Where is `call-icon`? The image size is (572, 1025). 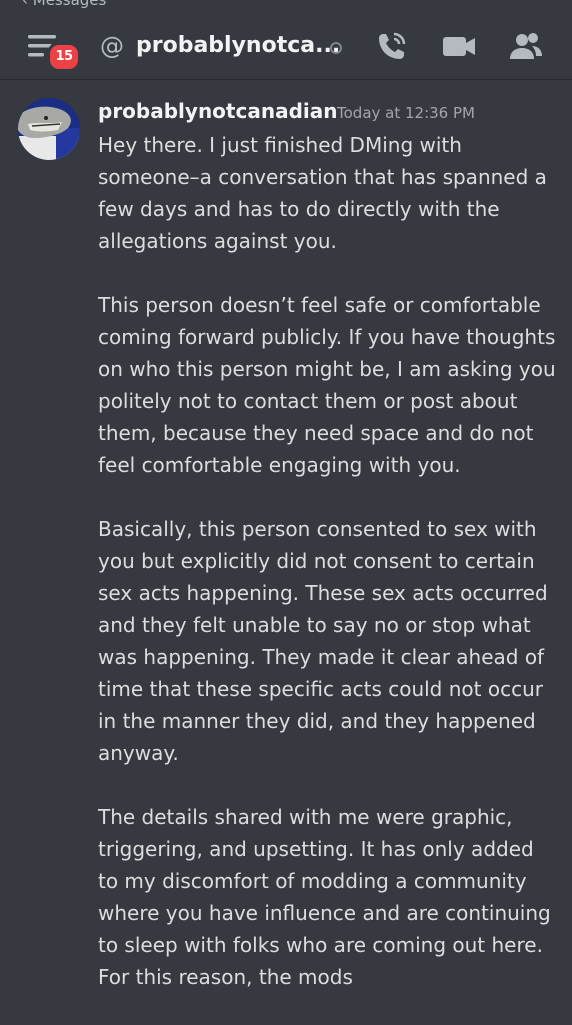 call-icon is located at coordinates (392, 46).